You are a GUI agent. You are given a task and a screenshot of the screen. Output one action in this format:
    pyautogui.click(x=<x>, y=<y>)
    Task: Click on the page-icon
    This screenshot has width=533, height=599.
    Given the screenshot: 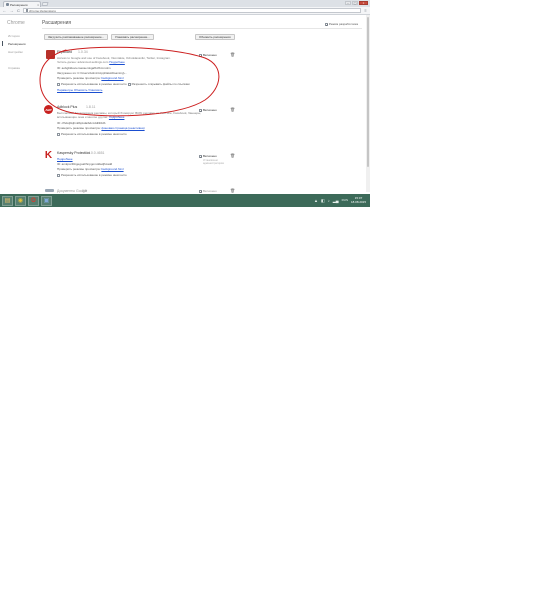 What is the action you would take?
    pyautogui.click(x=27, y=10)
    